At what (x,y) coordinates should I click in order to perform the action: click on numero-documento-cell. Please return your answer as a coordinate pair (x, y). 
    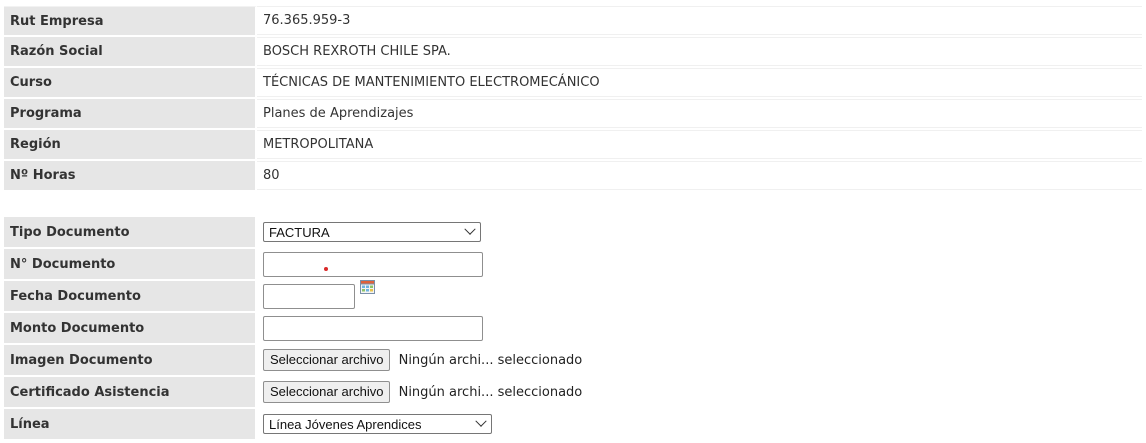
    Looking at the image, I should click on (699, 264).